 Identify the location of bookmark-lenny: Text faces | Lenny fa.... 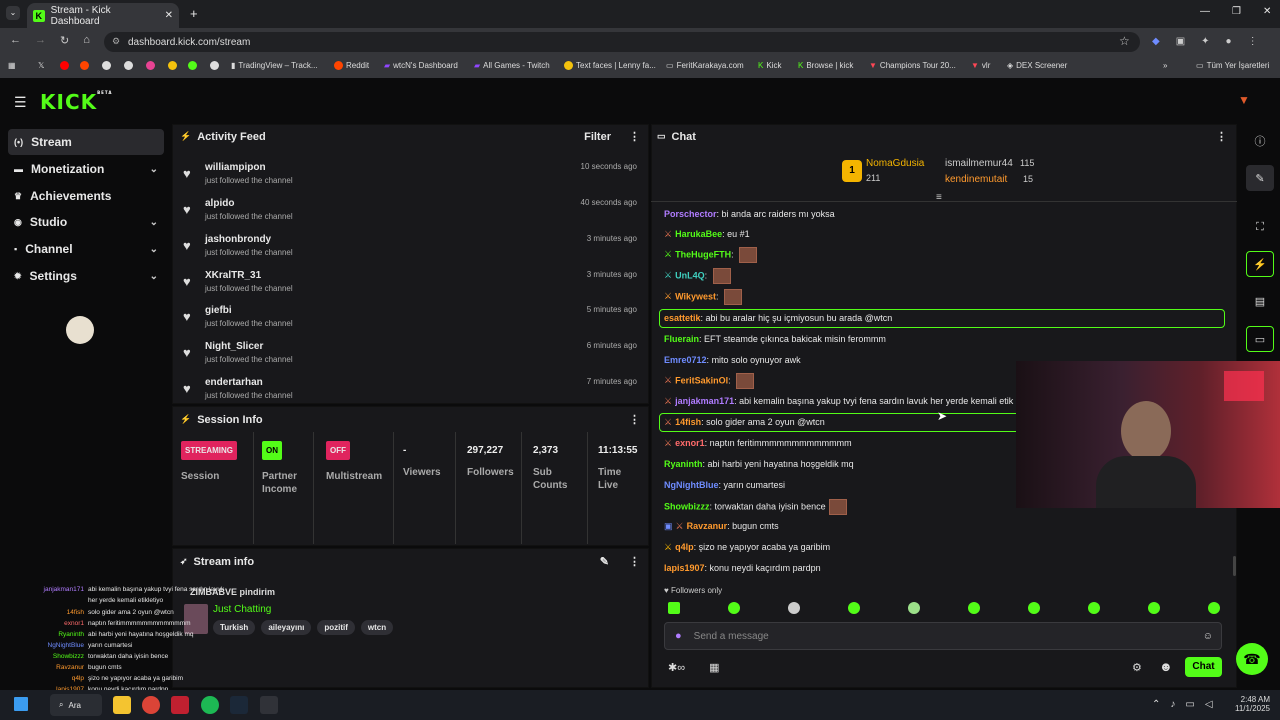
(610, 65).